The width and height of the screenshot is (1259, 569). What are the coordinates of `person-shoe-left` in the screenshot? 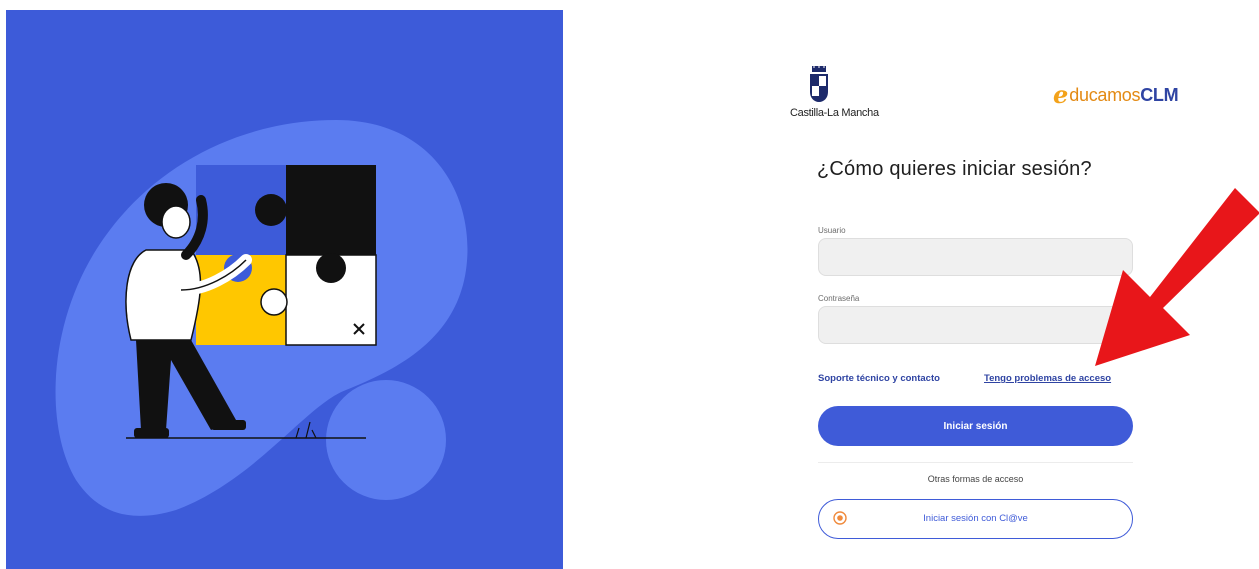 It's located at (151, 433).